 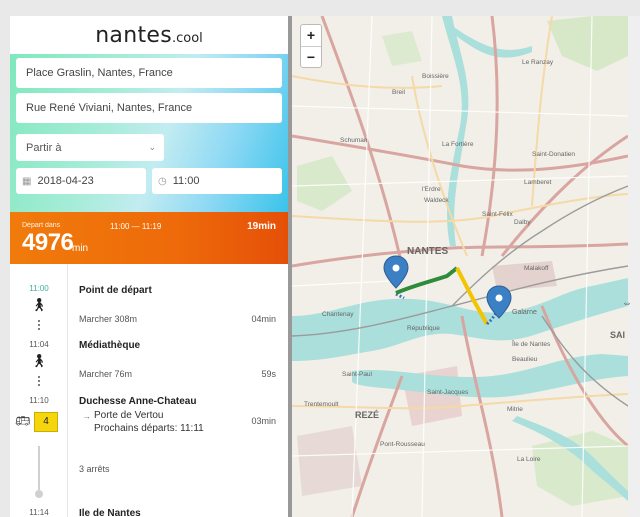 I want to click on map-label-schuman: Schuman, so click(x=354, y=140).